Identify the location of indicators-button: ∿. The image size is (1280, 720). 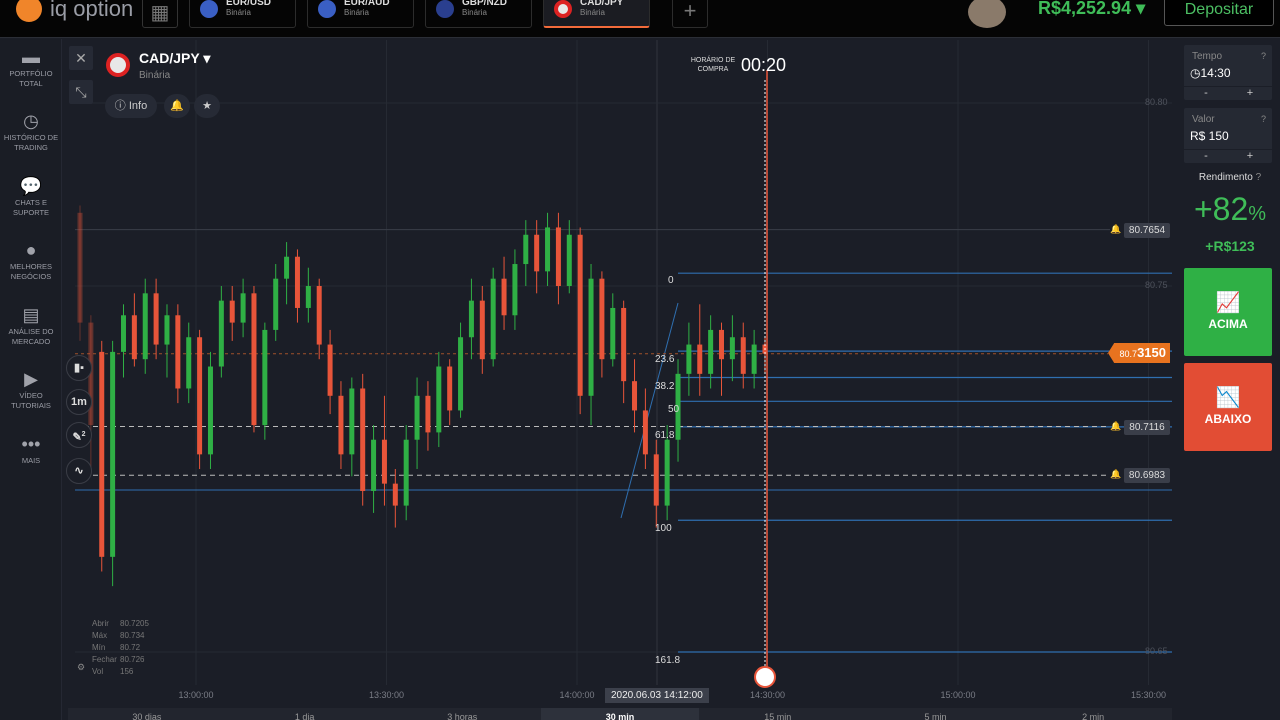
(79, 471).